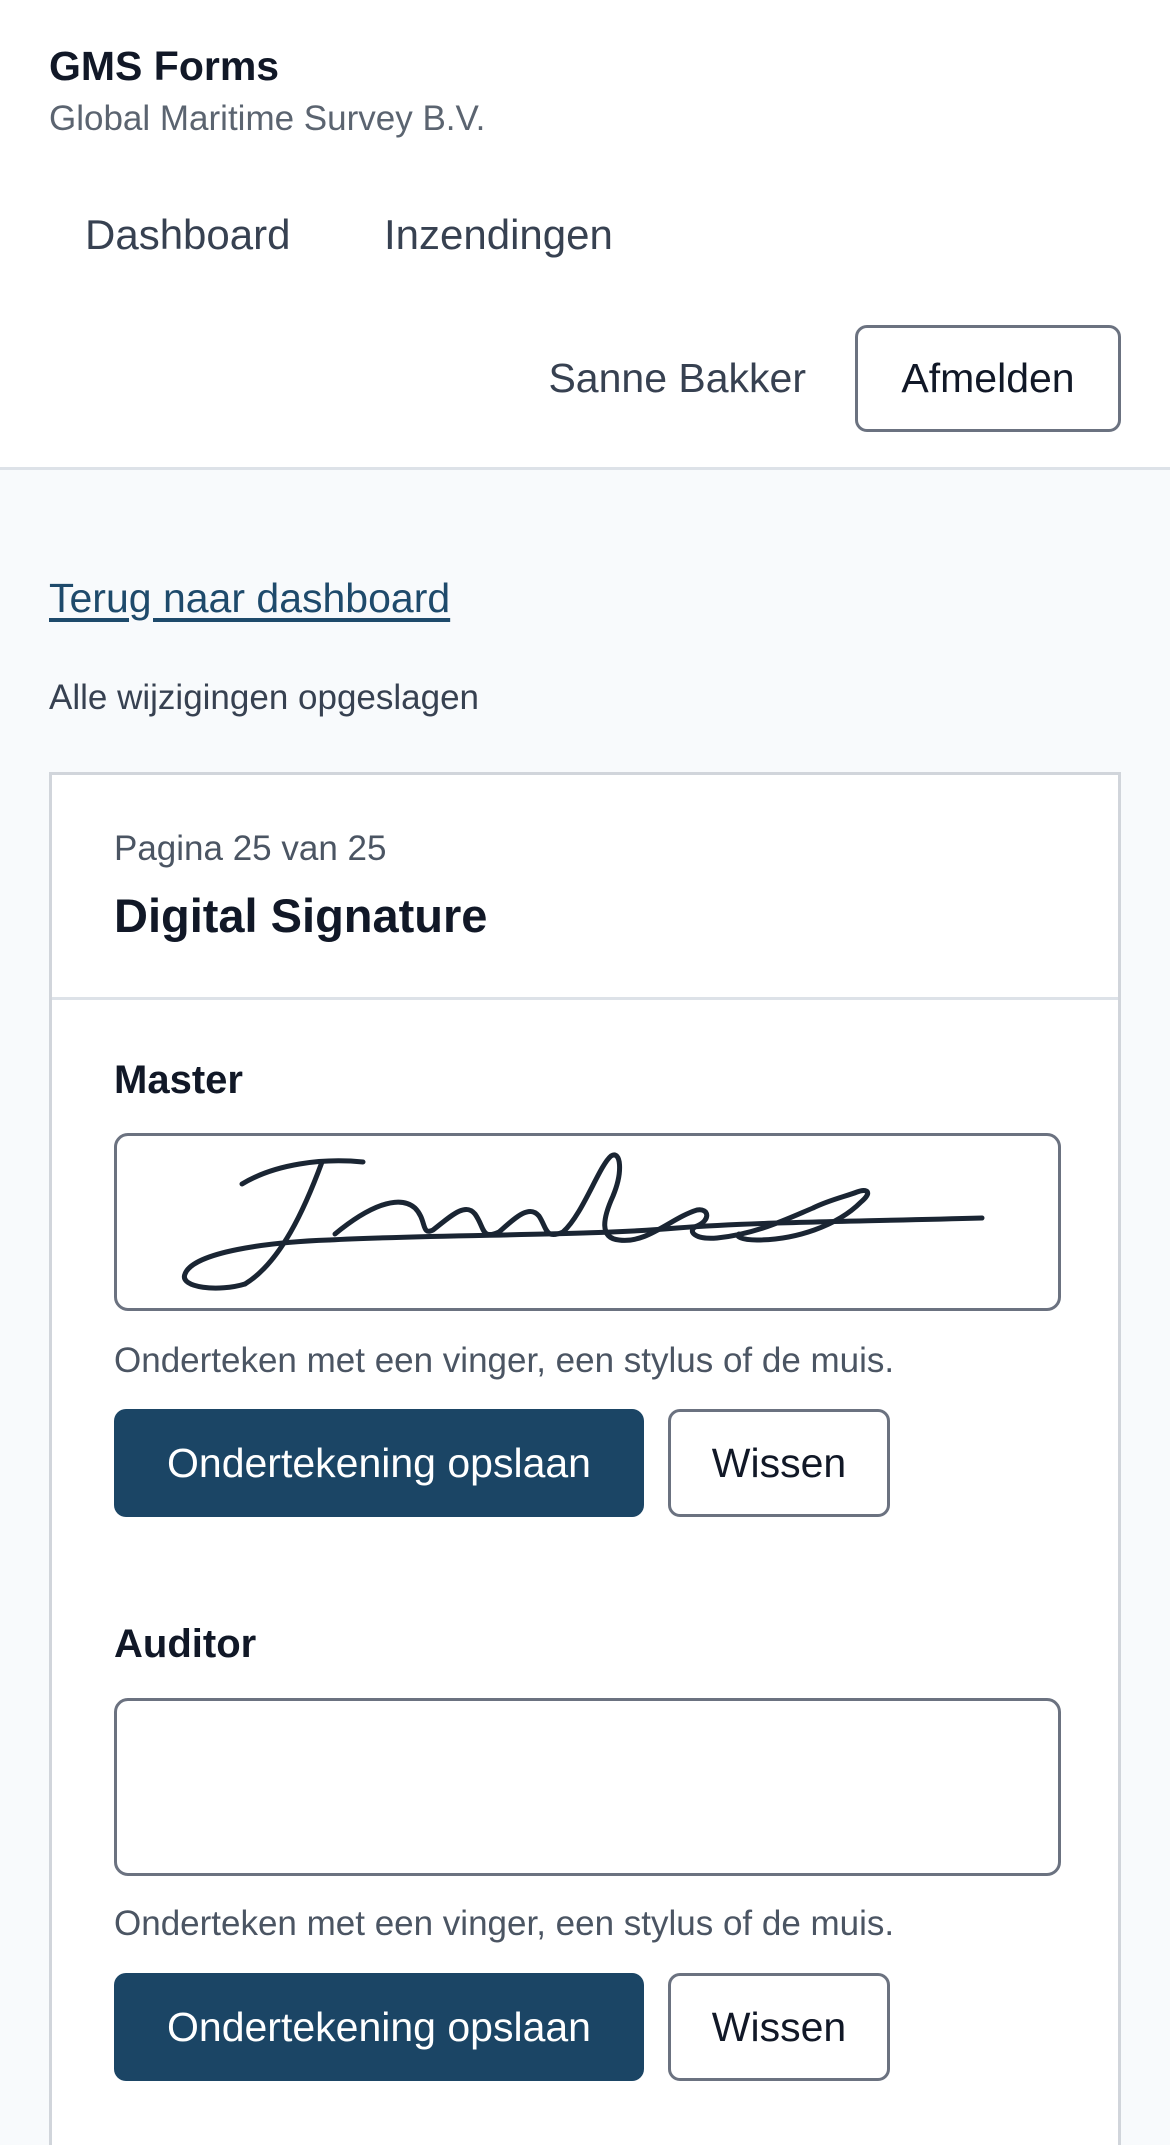  I want to click on auditor-save-signature-button: Ondertekening opslaan, so click(379, 2027).